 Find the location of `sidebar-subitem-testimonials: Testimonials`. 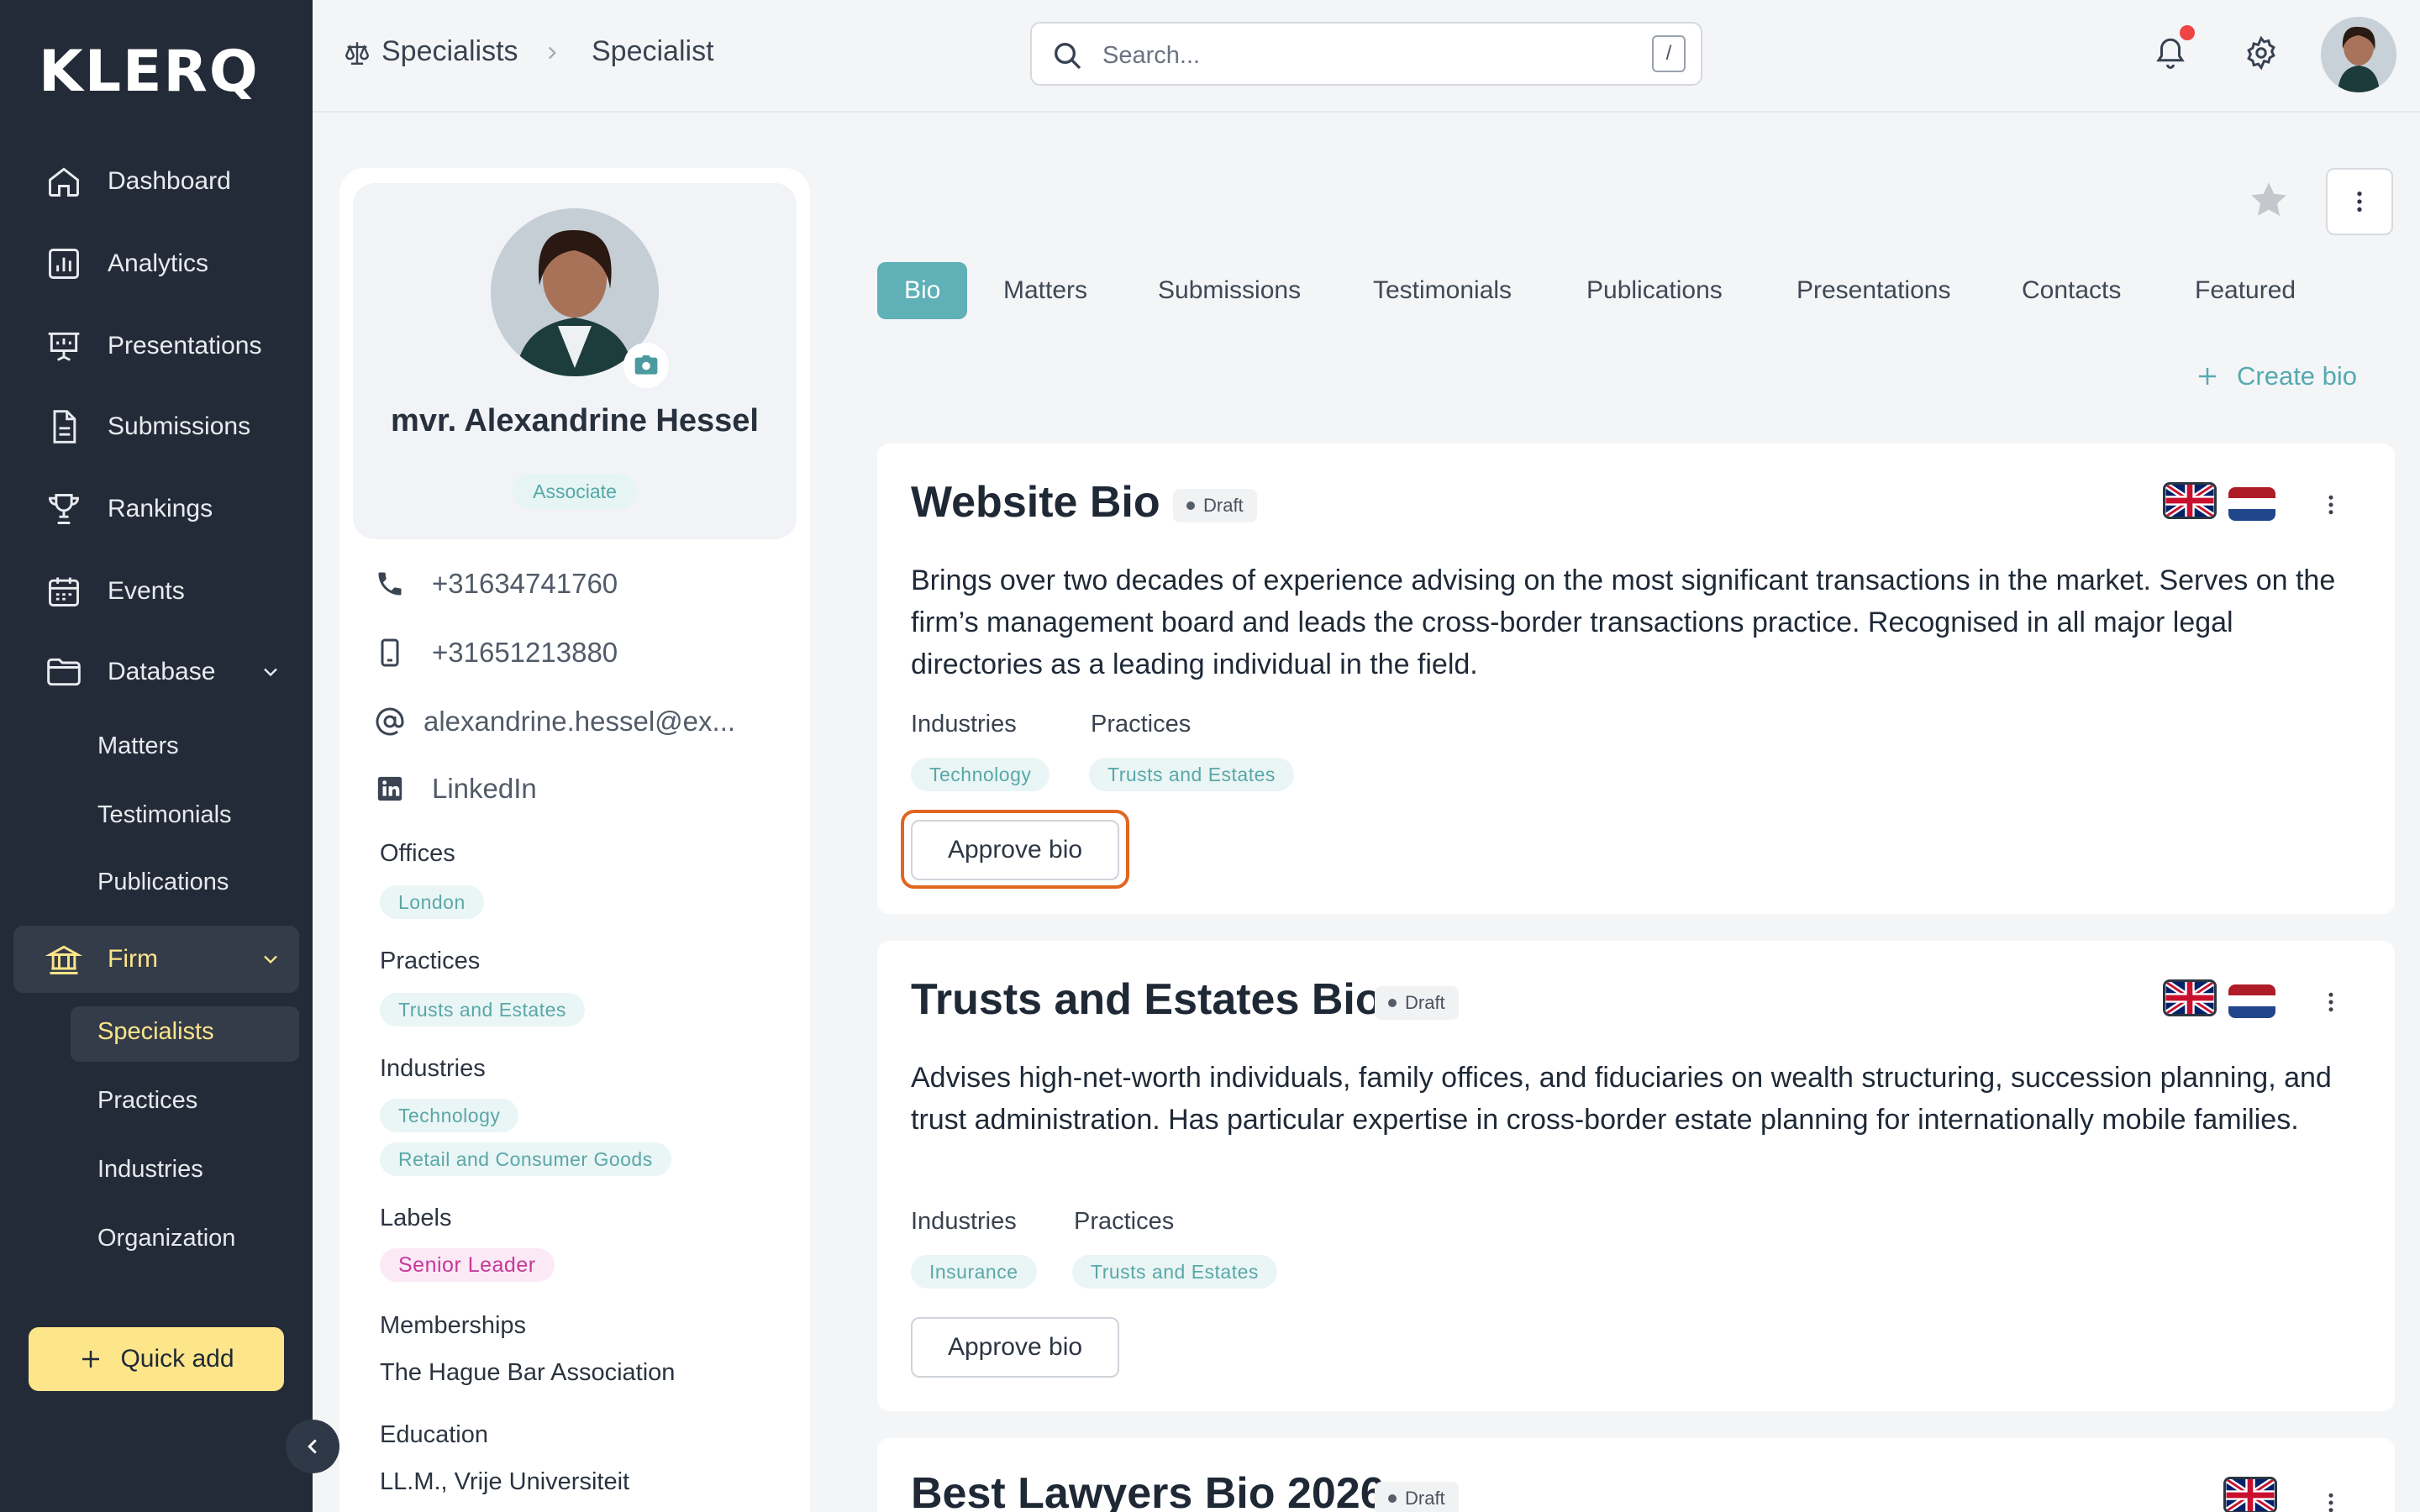

sidebar-subitem-testimonials: Testimonials is located at coordinates (165, 815).